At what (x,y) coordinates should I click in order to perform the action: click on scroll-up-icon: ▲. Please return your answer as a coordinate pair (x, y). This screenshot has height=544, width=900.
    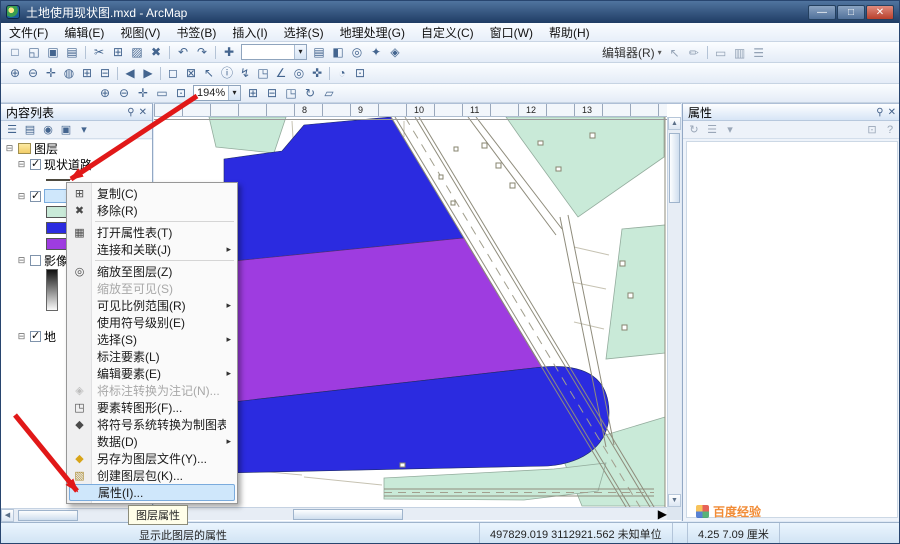
    Looking at the image, I should click on (674, 123).